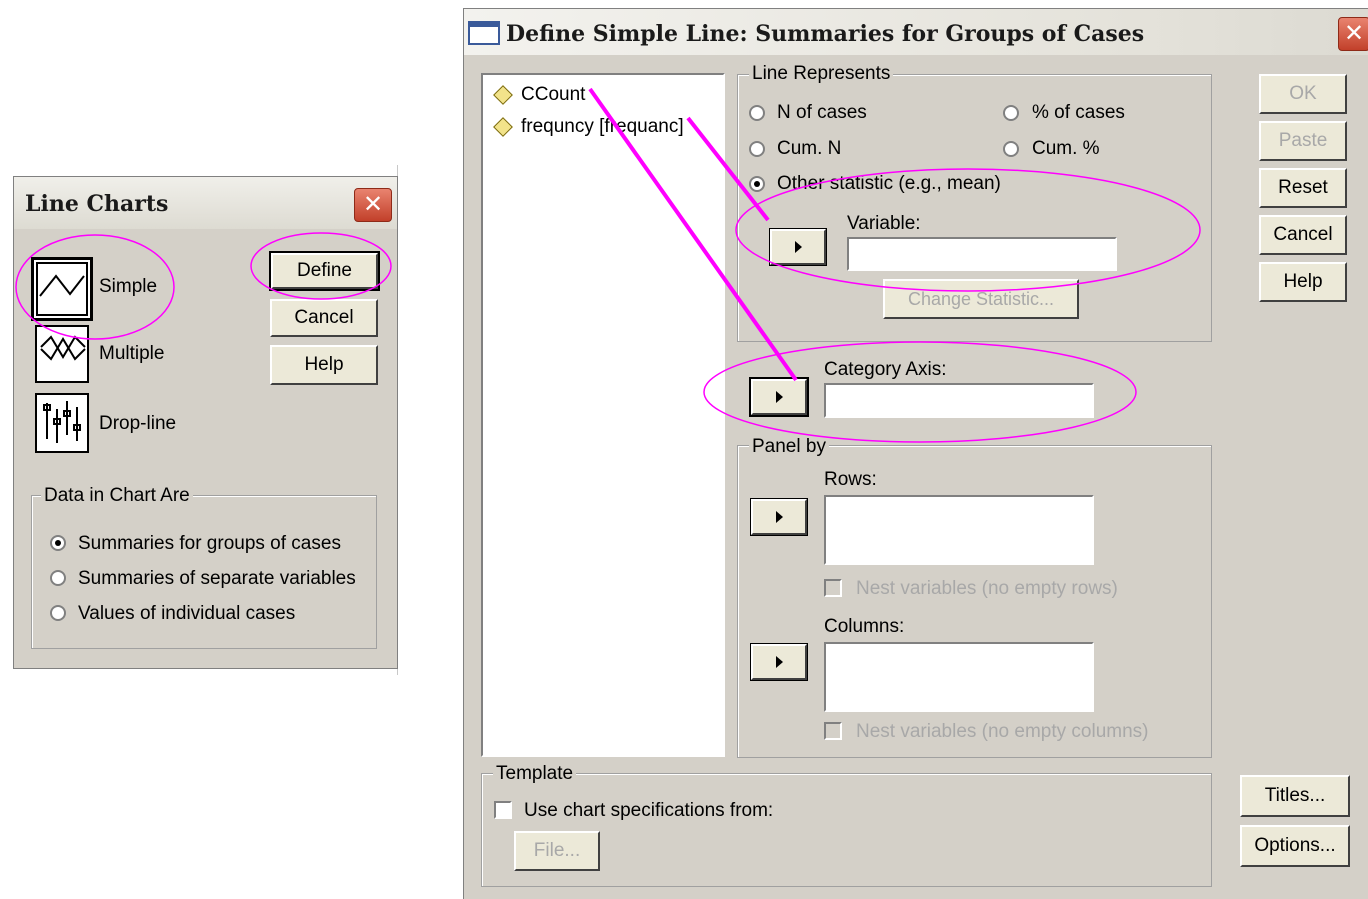 This screenshot has height=899, width=1368. I want to click on rows-field, so click(959, 530).